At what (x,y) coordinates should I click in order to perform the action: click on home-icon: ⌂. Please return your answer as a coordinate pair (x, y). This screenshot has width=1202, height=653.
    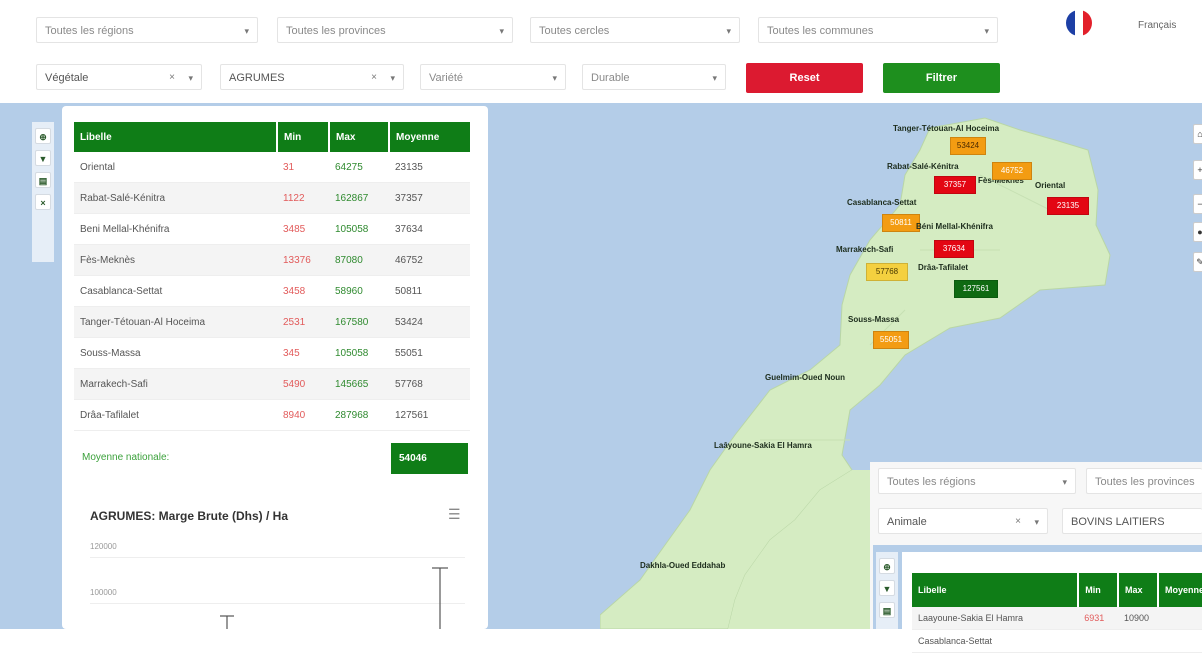
    Looking at the image, I should click on (1197, 134).